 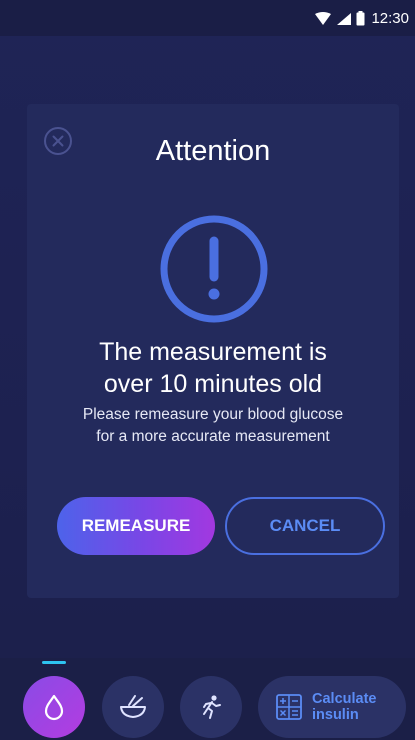 I want to click on nav-activity-button, so click(x=211, y=707).